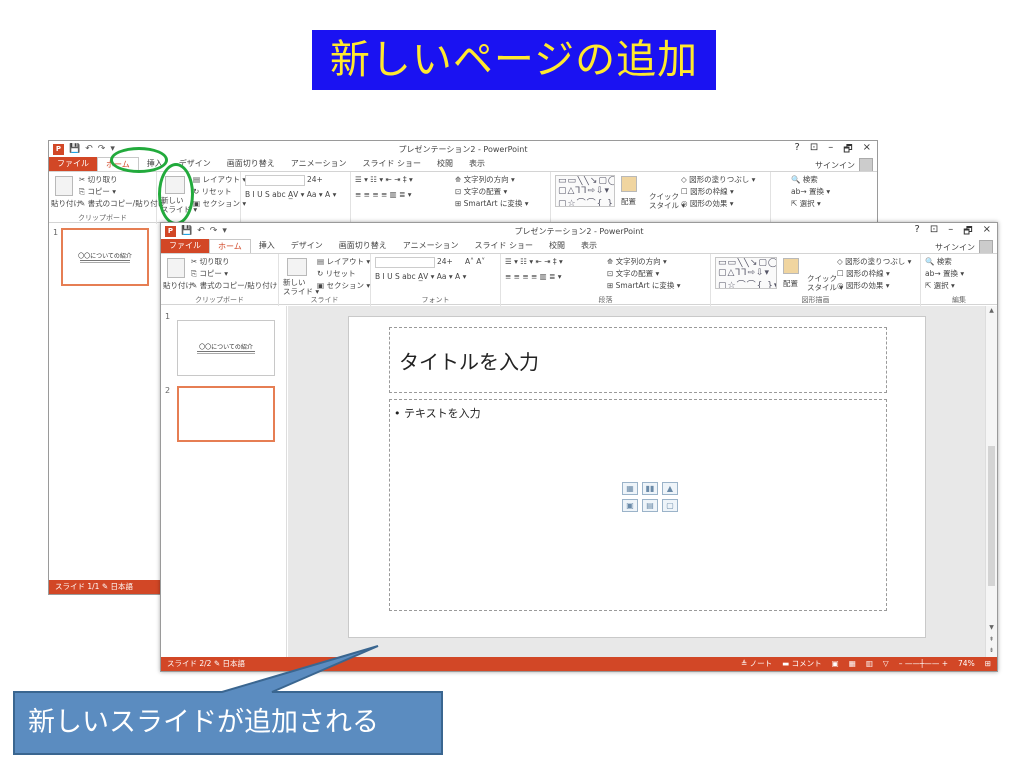  Describe the element at coordinates (886, 664) in the screenshot. I see `slideshow-icon: ▽` at that location.